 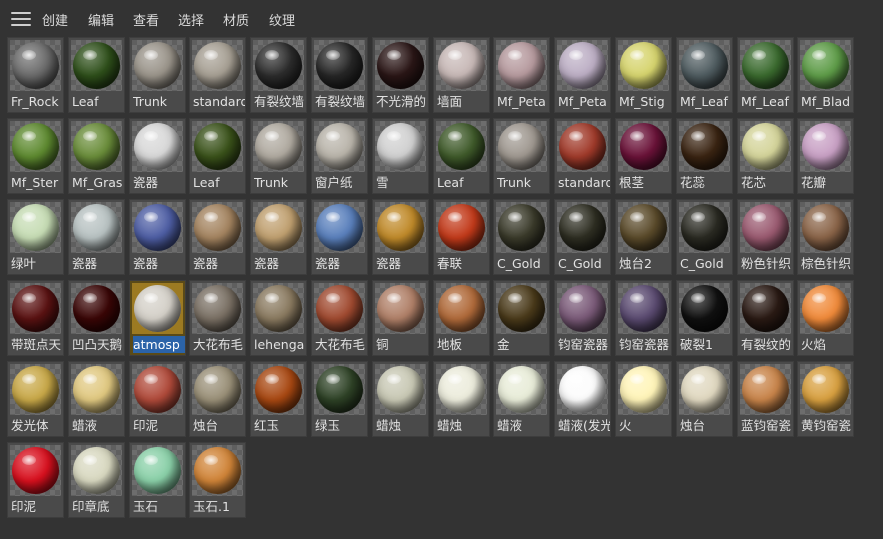 What do you see at coordinates (35, 75) in the screenshot?
I see `material-thumbnail: Fr_Rock` at bounding box center [35, 75].